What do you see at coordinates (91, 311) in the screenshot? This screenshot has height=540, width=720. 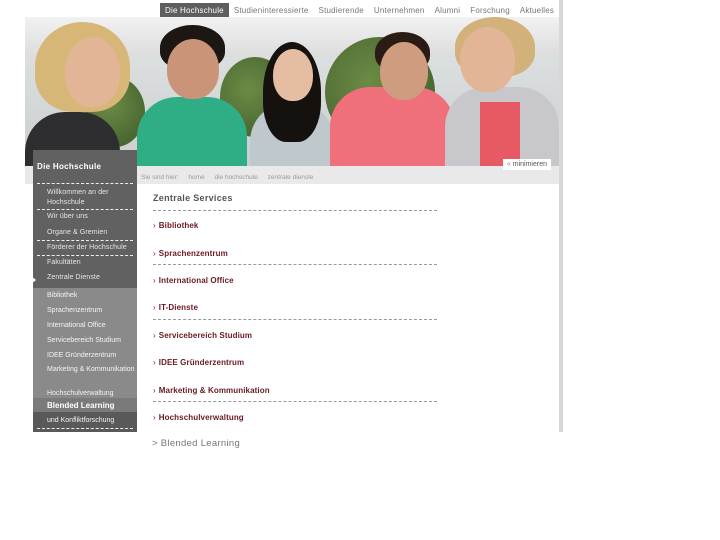 I see `submenu-item-sprachenzentrum: Sprachenzentrum` at bounding box center [91, 311].